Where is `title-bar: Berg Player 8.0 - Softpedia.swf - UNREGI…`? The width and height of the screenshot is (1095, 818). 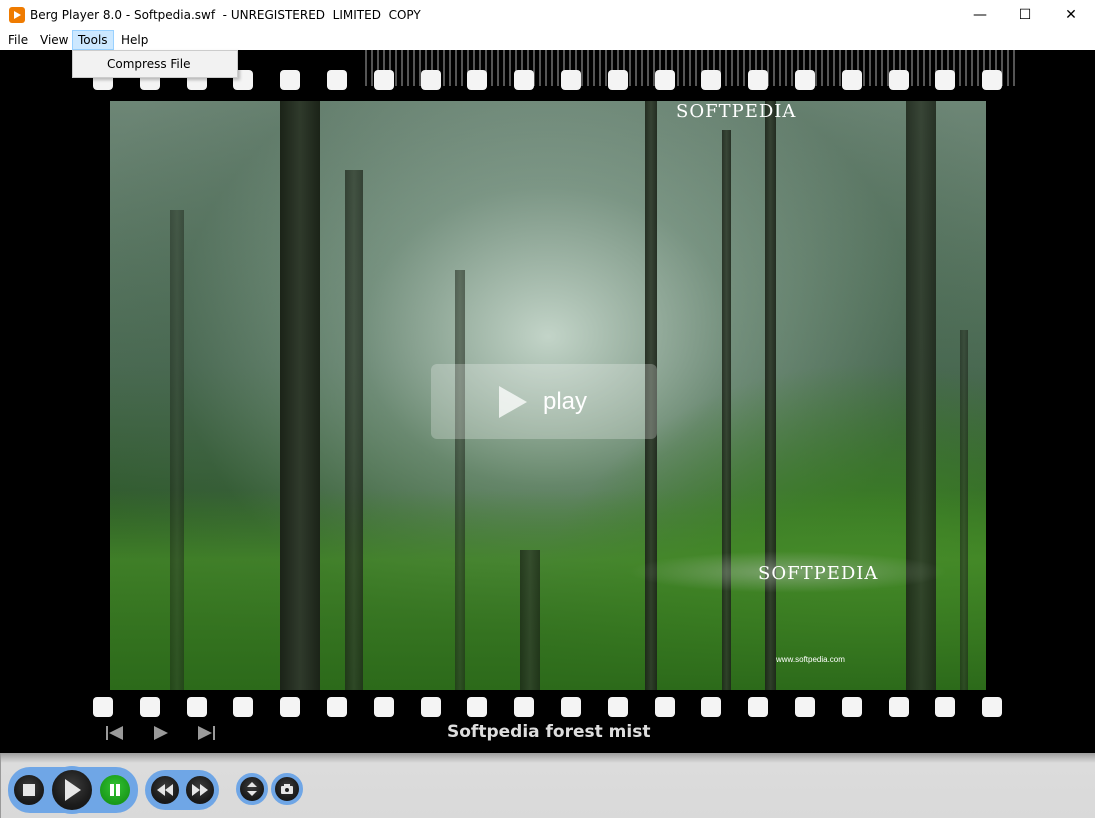
title-bar: Berg Player 8.0 - Softpedia.swf - UNREGI… is located at coordinates (547, 15).